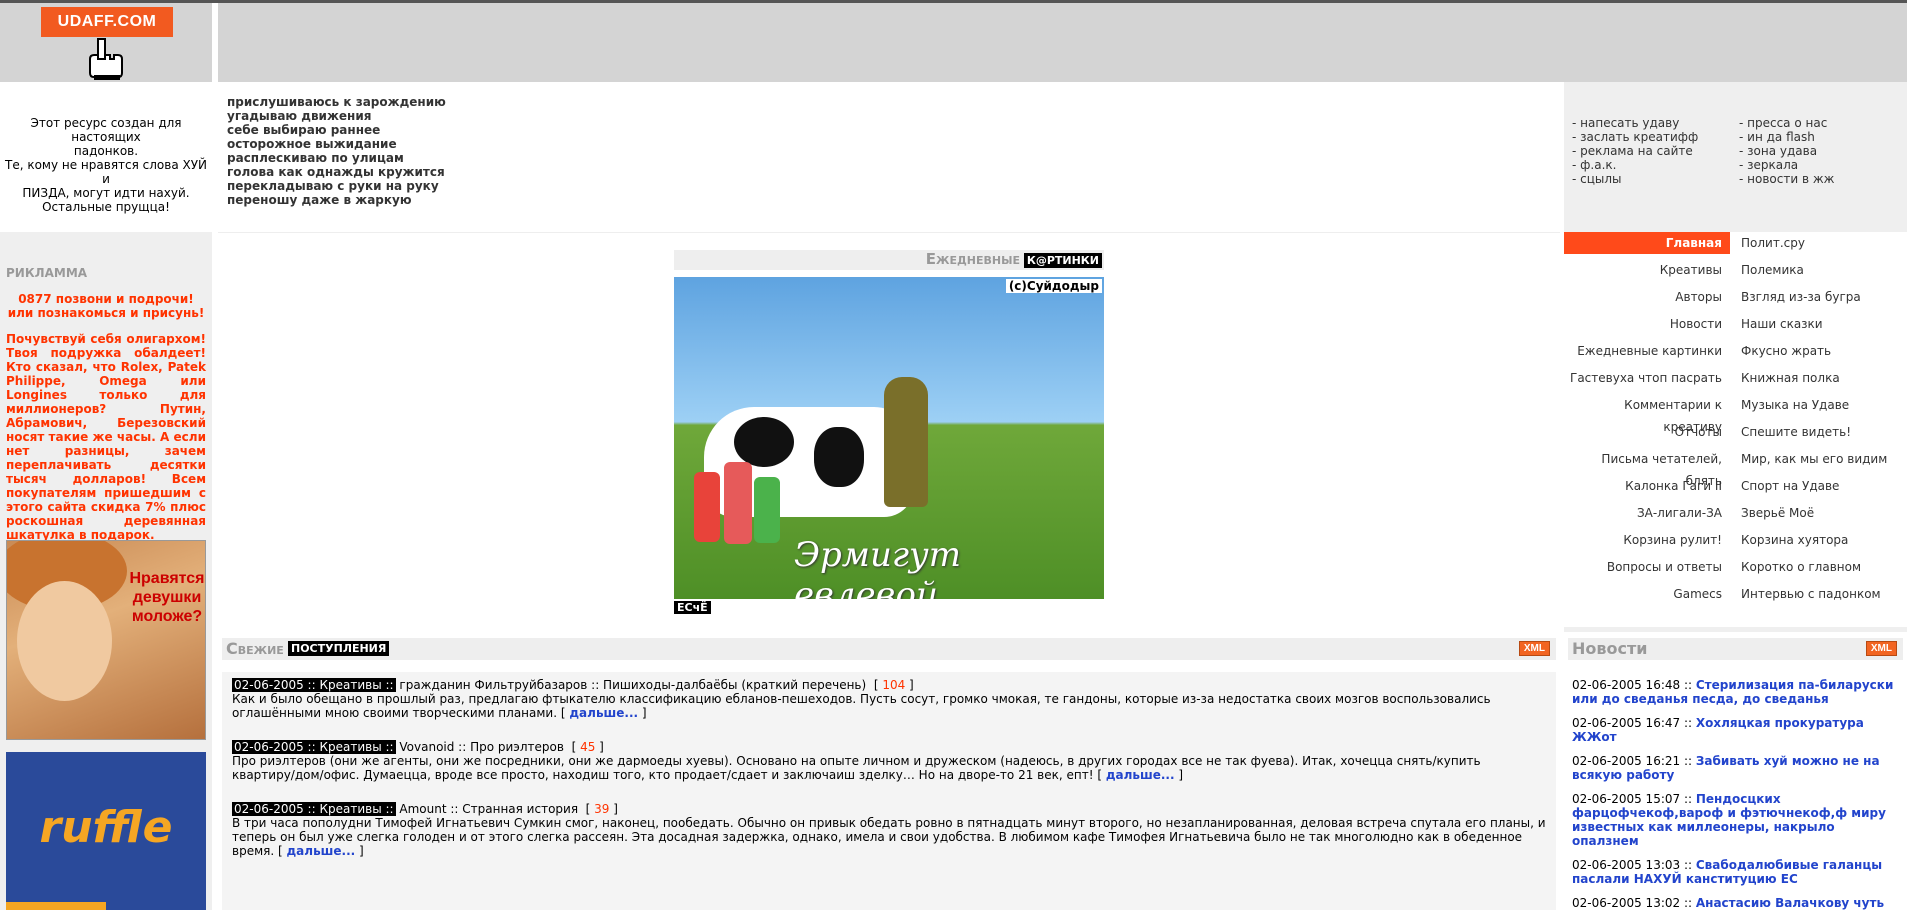  Describe the element at coordinates (1647, 540) in the screenshot. I see `menu-item: Корзина рулит!` at that location.